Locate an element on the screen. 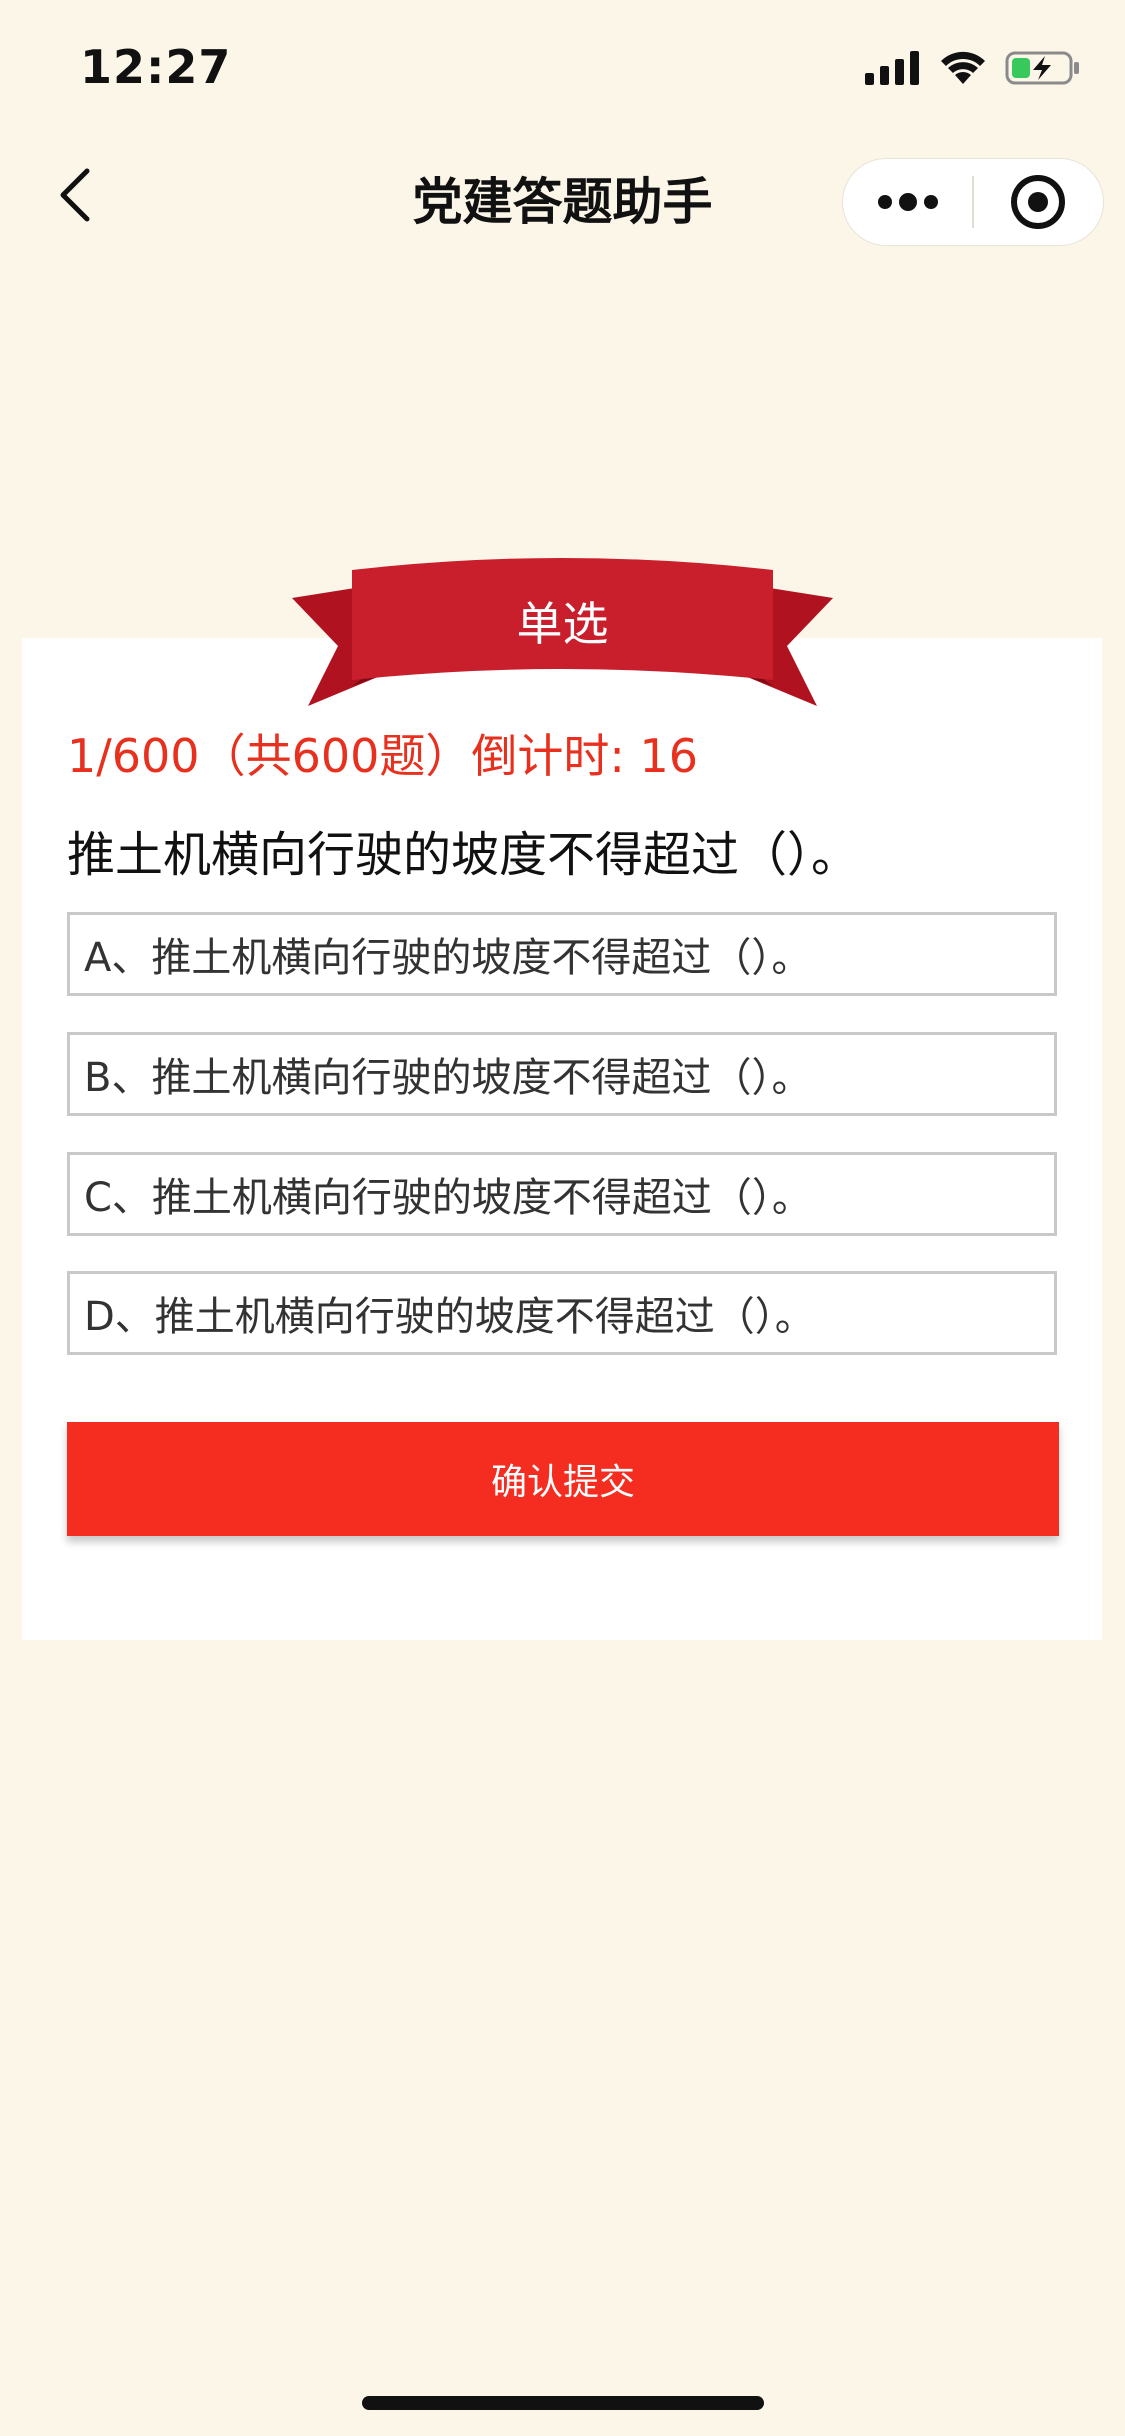 This screenshot has width=1125, height=2436. battery-charging-icon is located at coordinates (1042, 68).